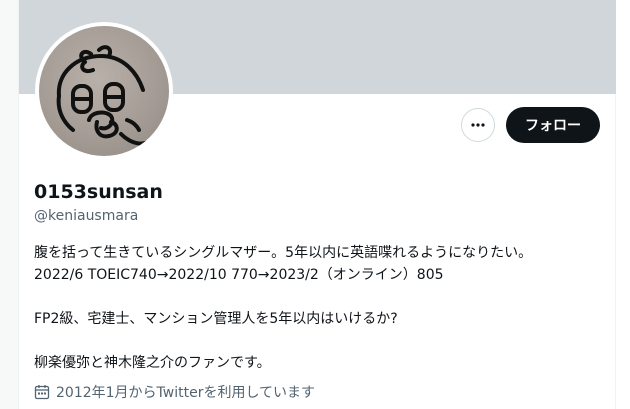 This screenshot has width=630, height=409. What do you see at coordinates (622, 204) in the screenshot?
I see `right-gutter` at bounding box center [622, 204].